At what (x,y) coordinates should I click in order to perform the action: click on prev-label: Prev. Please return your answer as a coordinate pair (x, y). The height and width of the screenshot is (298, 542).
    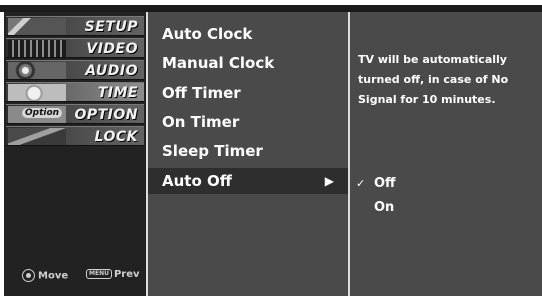
    Looking at the image, I should click on (126, 274).